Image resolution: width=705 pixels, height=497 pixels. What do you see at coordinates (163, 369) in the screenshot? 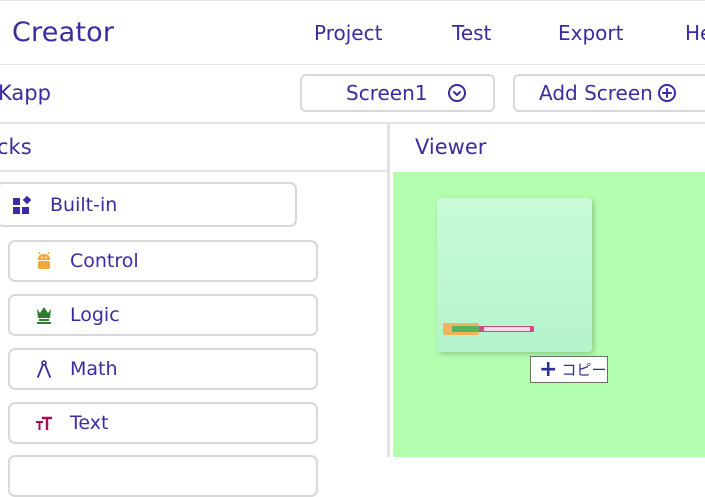
I see `category-math: Math` at bounding box center [163, 369].